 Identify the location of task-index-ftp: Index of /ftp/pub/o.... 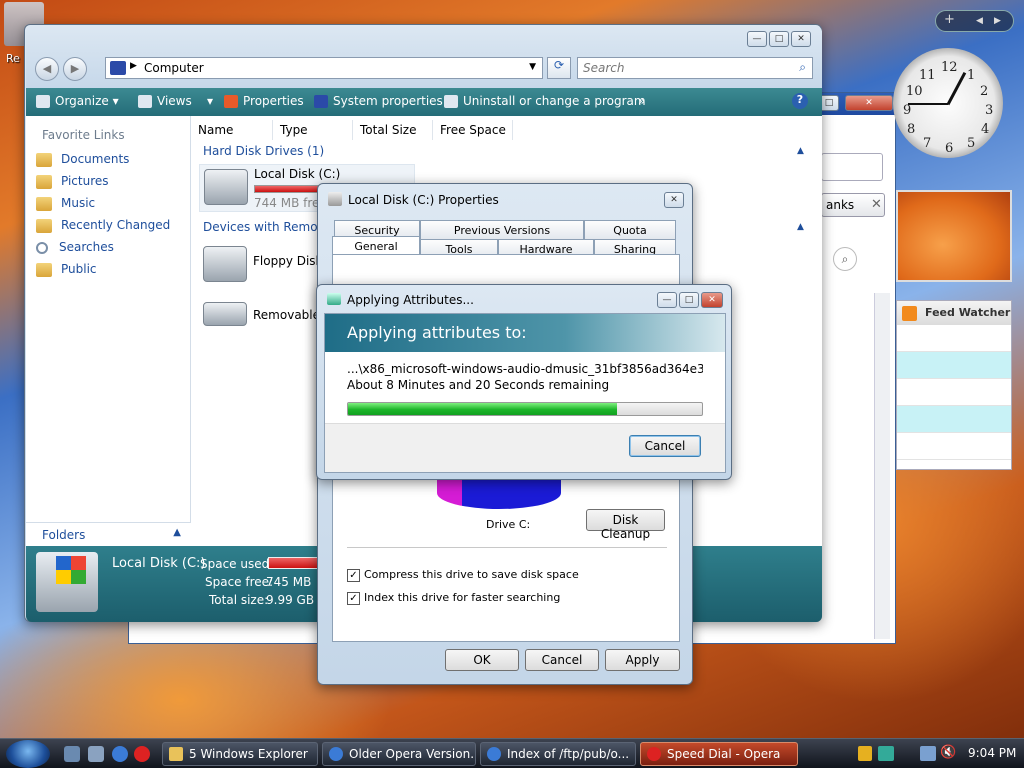
(558, 754).